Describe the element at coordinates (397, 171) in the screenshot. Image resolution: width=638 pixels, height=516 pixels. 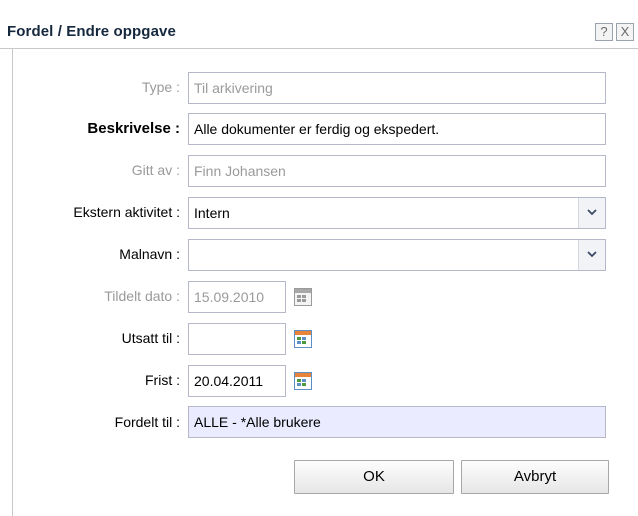
I see `gitt-av-field: Finn Johansen` at that location.